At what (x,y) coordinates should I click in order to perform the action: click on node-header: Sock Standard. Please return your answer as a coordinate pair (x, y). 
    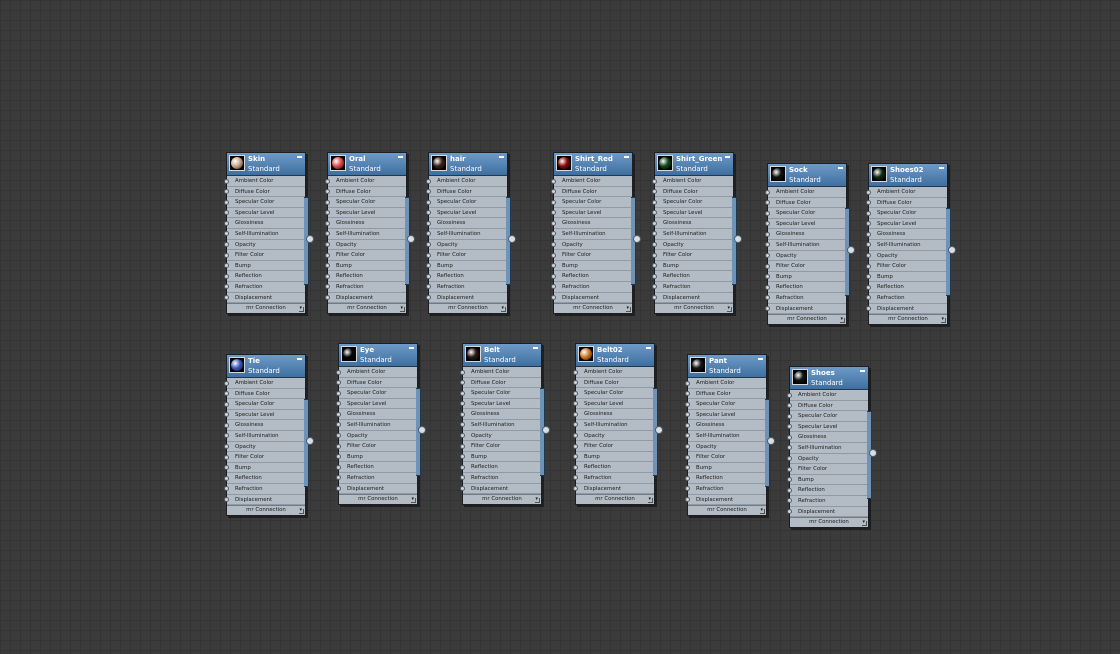
    Looking at the image, I should click on (807, 175).